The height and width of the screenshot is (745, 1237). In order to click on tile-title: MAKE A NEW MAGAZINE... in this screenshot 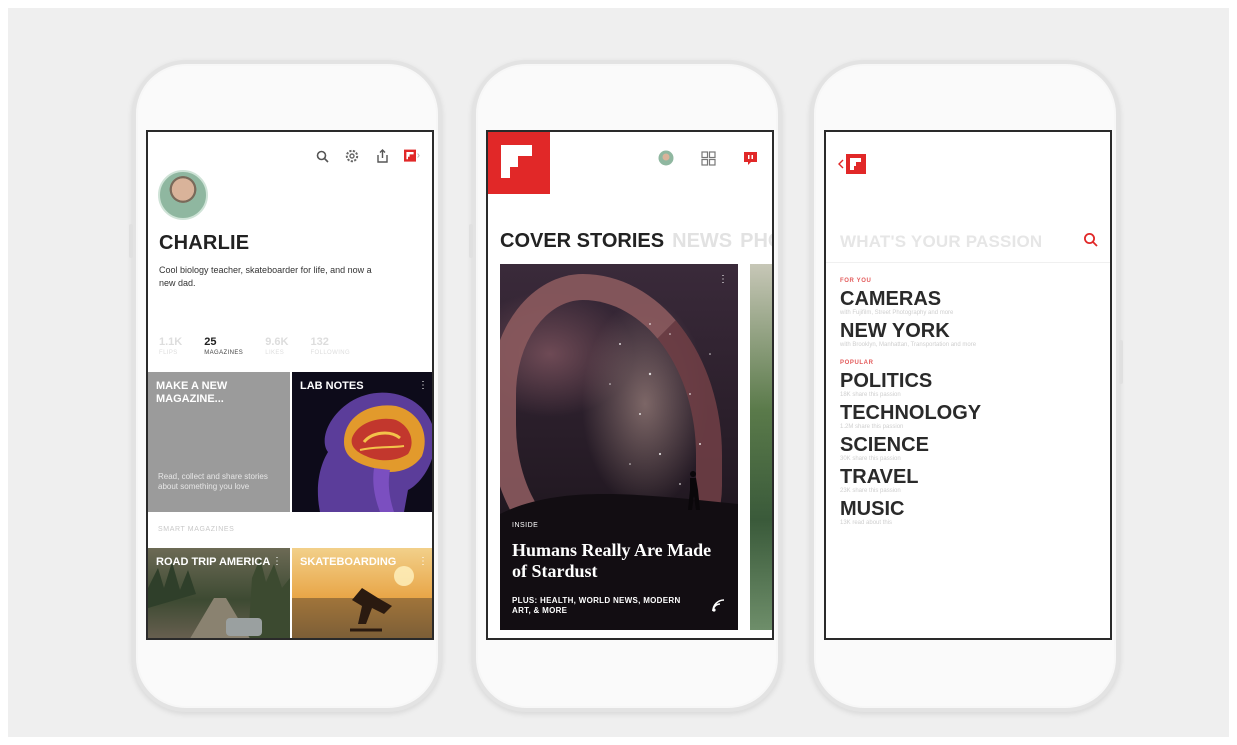, I will do `click(192, 392)`.